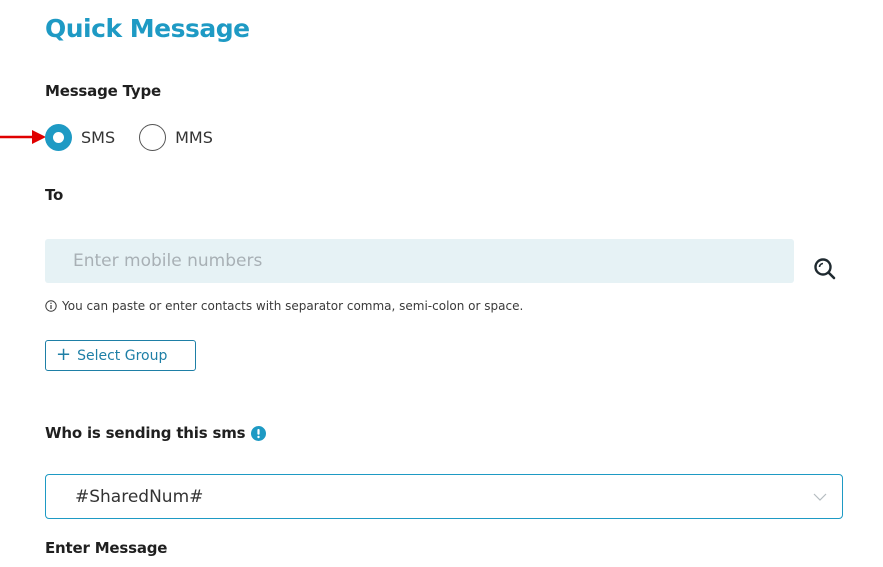 The image size is (883, 567). I want to click on radio-mms: MMS, so click(176, 137).